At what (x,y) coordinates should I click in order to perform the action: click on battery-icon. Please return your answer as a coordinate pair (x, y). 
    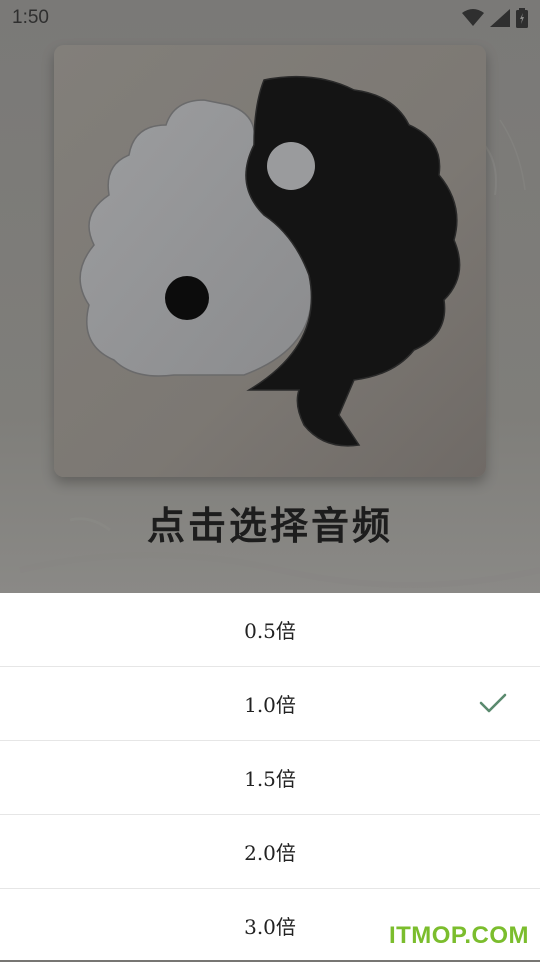
    Looking at the image, I should click on (522, 18).